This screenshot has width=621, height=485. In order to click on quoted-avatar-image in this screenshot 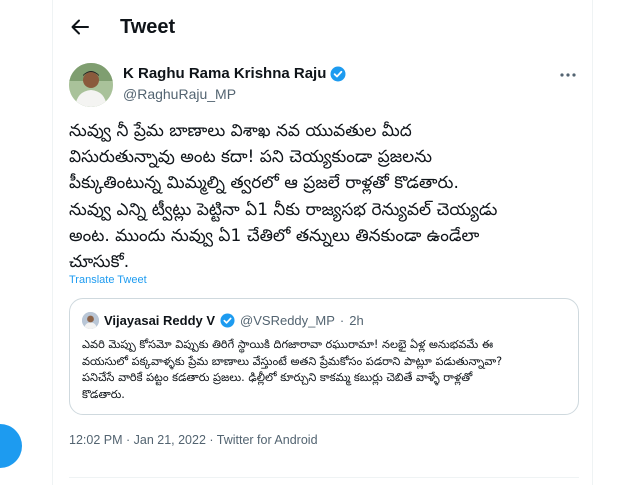, I will do `click(90, 320)`.